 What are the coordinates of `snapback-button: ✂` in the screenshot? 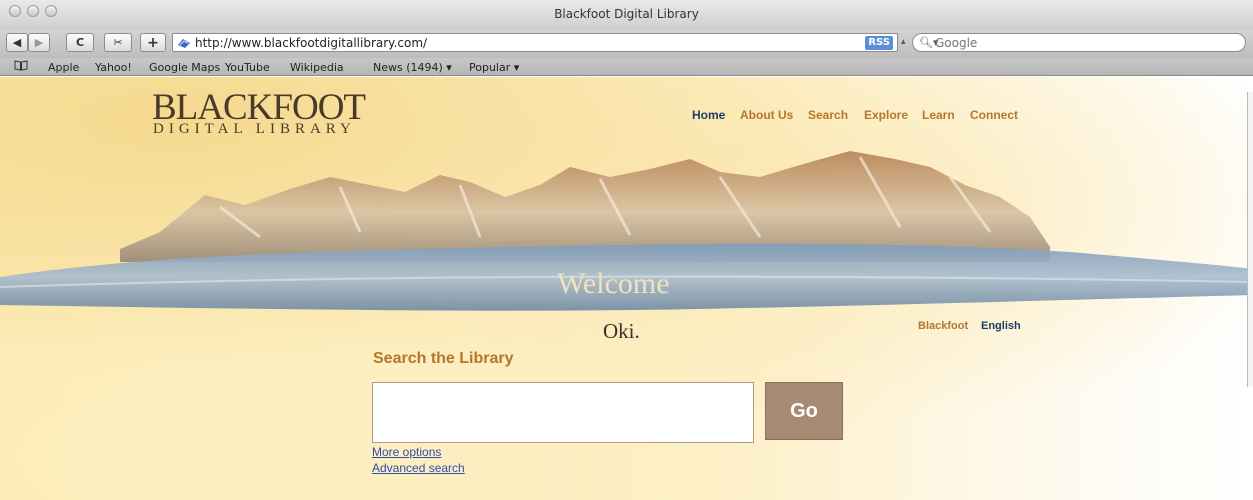 It's located at (118, 42).